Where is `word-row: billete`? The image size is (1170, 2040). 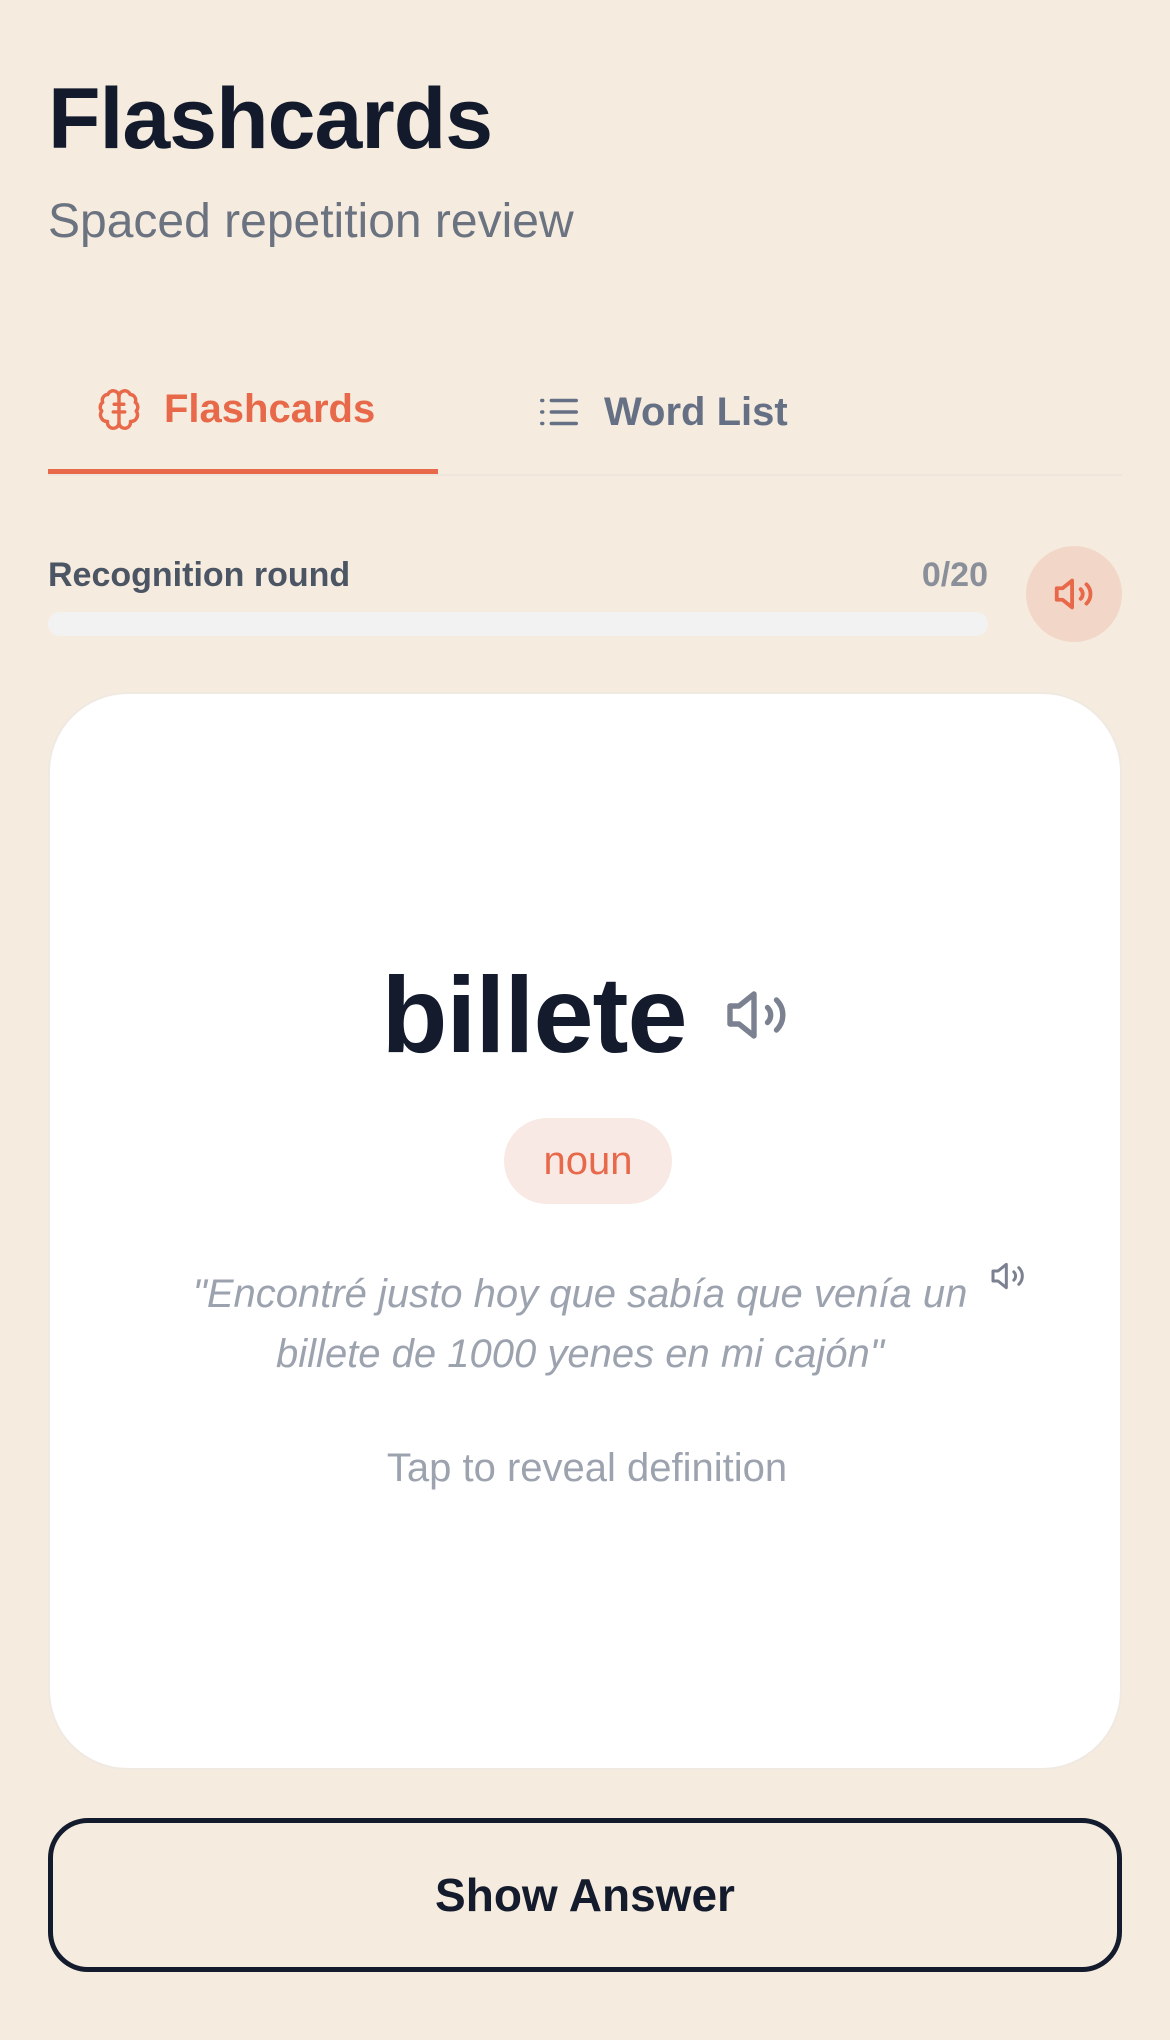
word-row: billete is located at coordinates (587, 1014).